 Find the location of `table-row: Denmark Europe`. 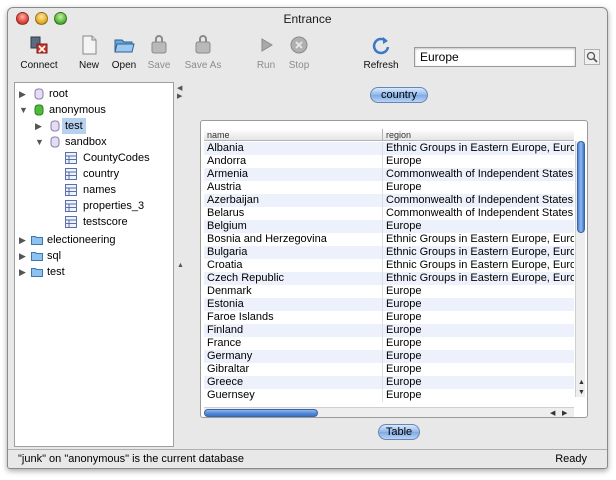

table-row: Denmark Europe is located at coordinates (389, 291).